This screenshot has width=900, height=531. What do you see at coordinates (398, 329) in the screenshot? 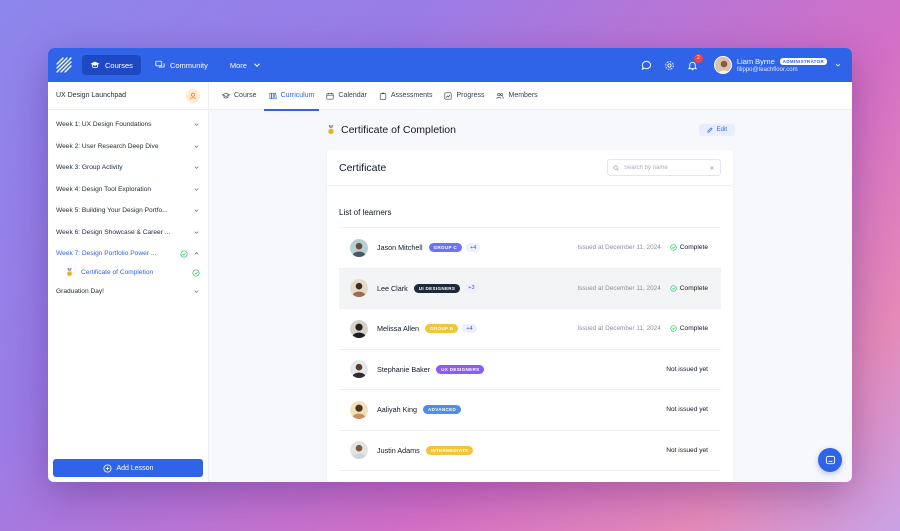
I see `learner-name: Melissa Allen` at bounding box center [398, 329].